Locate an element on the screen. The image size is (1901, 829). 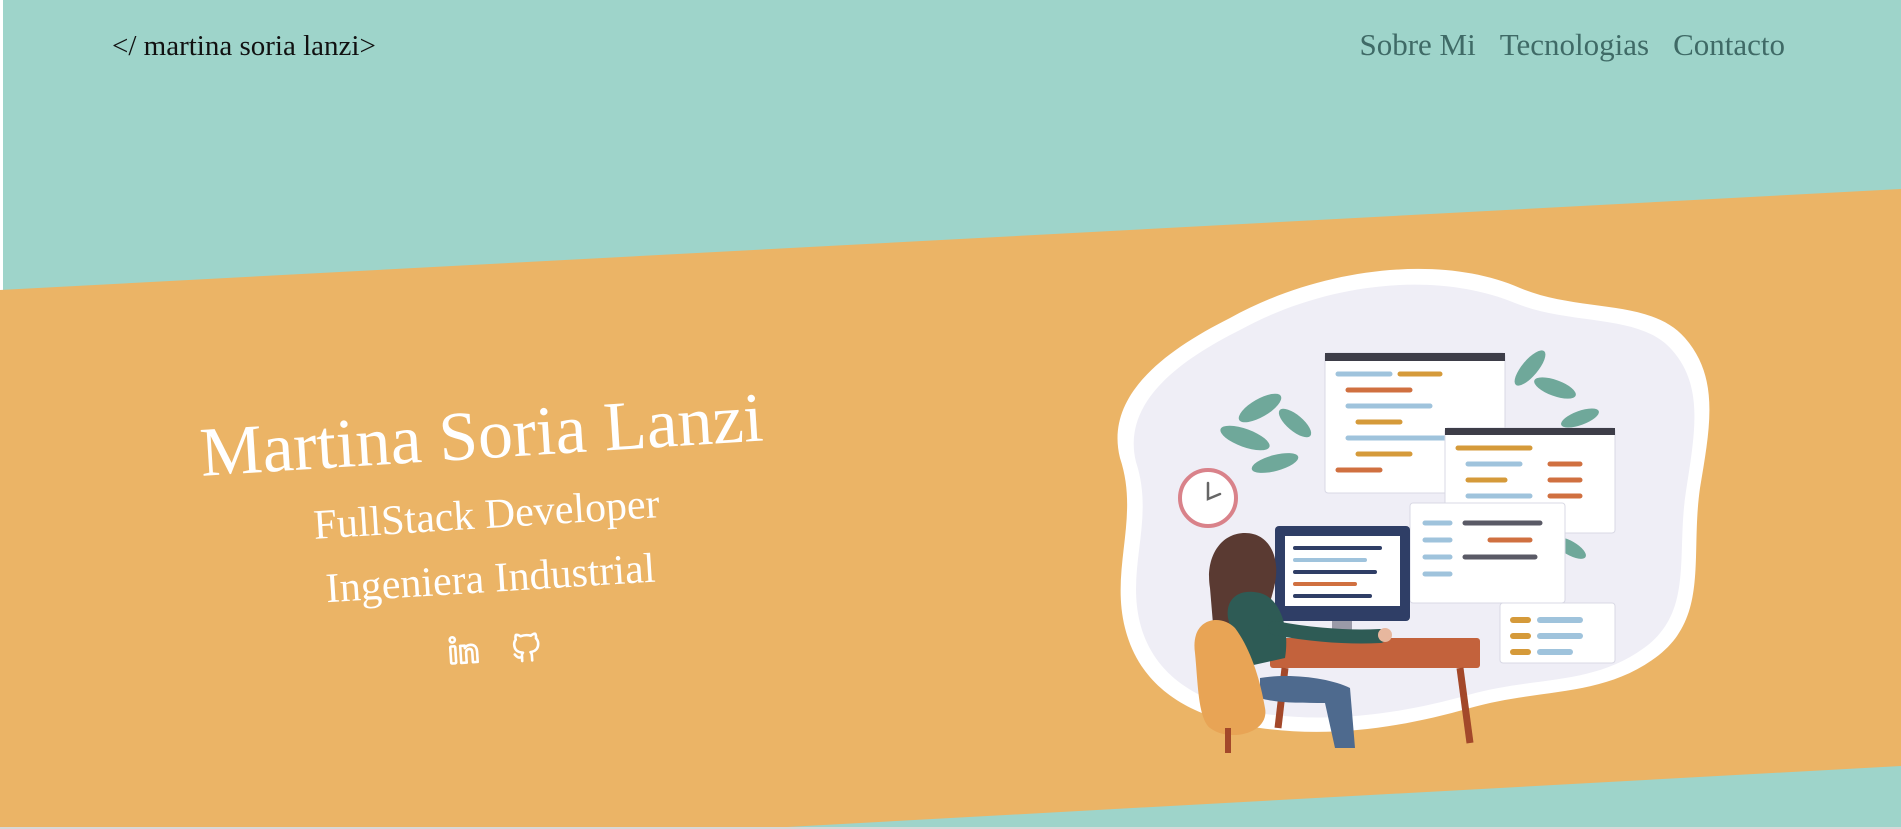
site-logo: </ martina soria lanzi> is located at coordinates (244, 46).